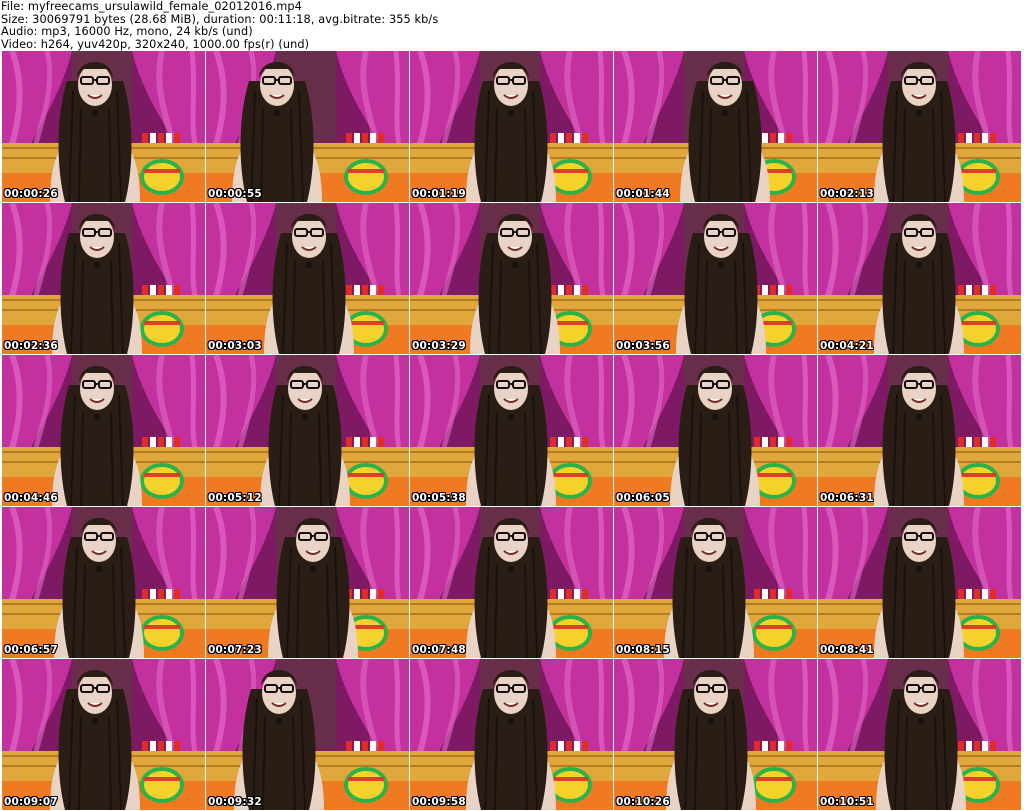  I want to click on video-thumbnail: 00:07:23, so click(307, 582).